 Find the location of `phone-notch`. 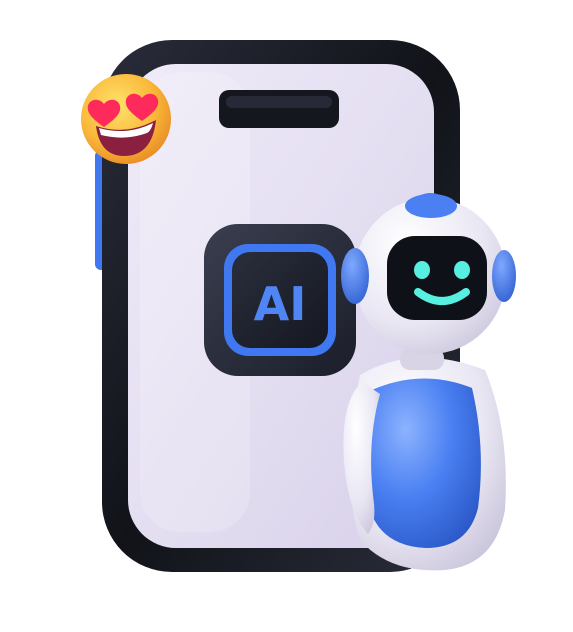

phone-notch is located at coordinates (279, 109).